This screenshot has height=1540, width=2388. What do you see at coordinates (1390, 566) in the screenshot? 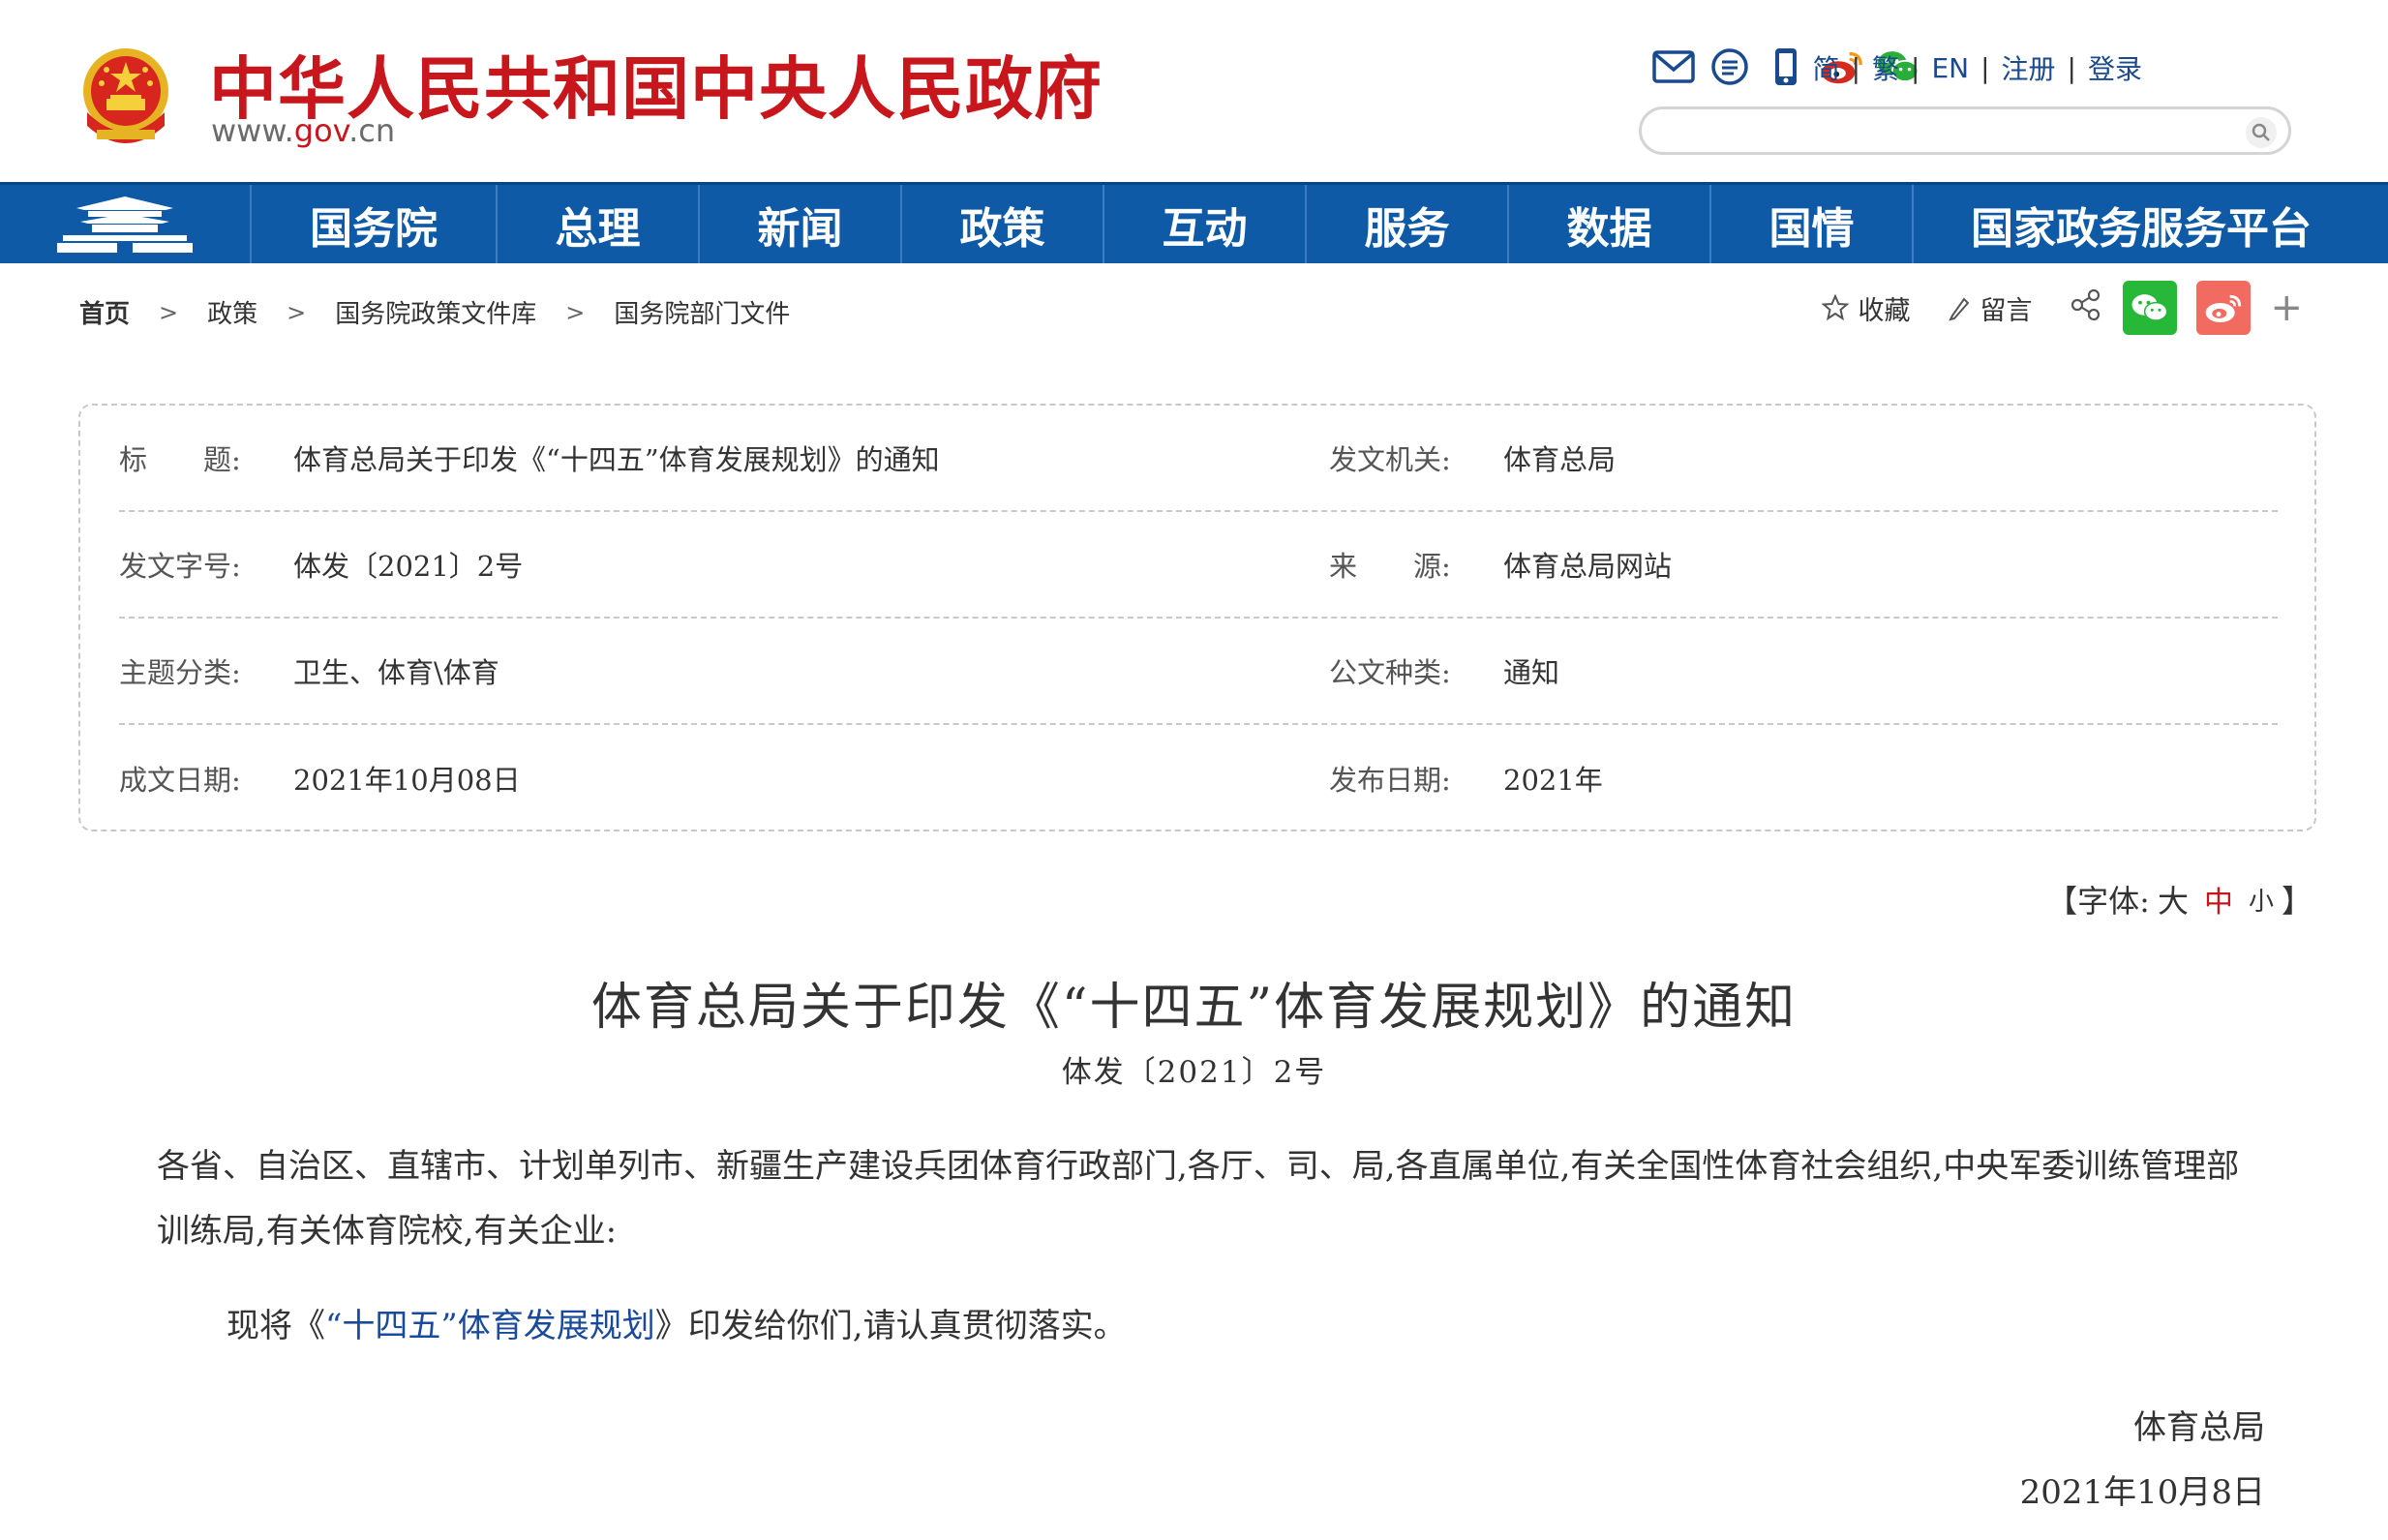
I see `info-label: 来 源:` at bounding box center [1390, 566].